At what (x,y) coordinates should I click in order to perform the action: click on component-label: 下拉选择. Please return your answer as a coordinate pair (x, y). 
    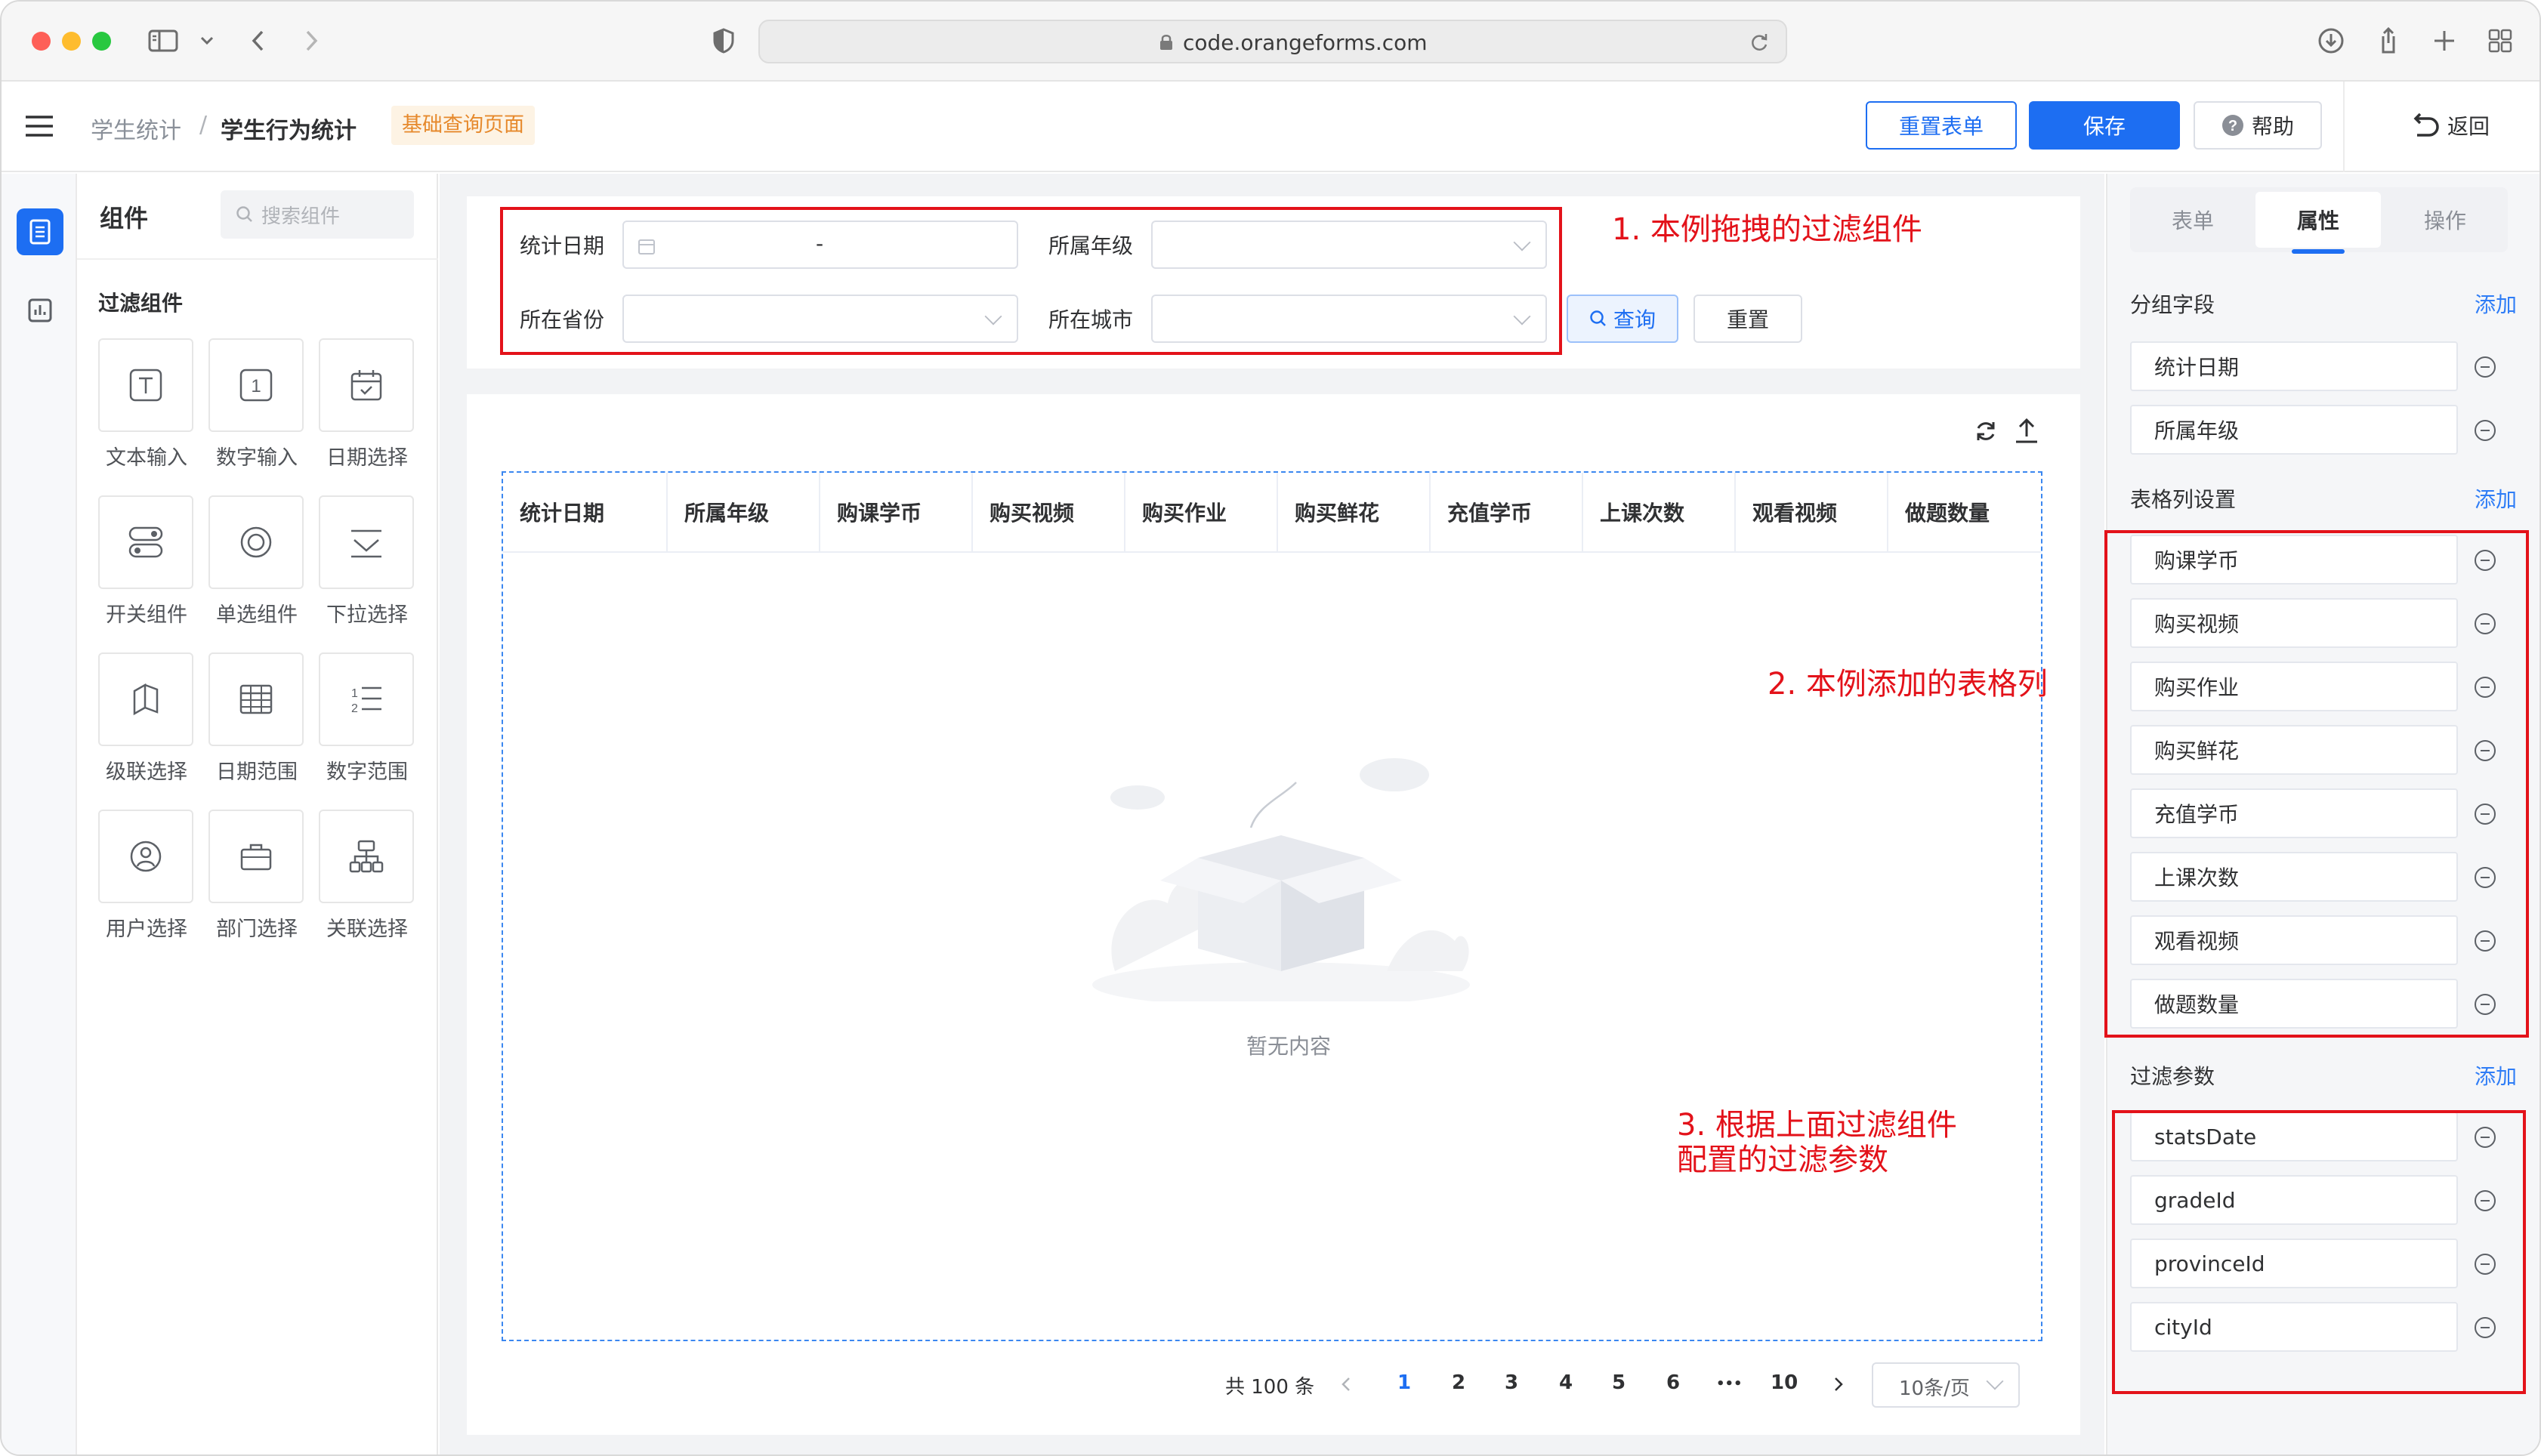
    Looking at the image, I should click on (367, 615).